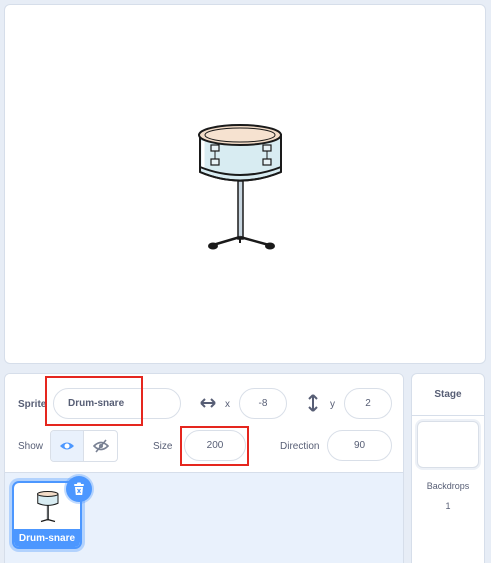 The image size is (491, 563). Describe the element at coordinates (448, 486) in the screenshot. I see `backdrops-label: Backdrops` at that location.